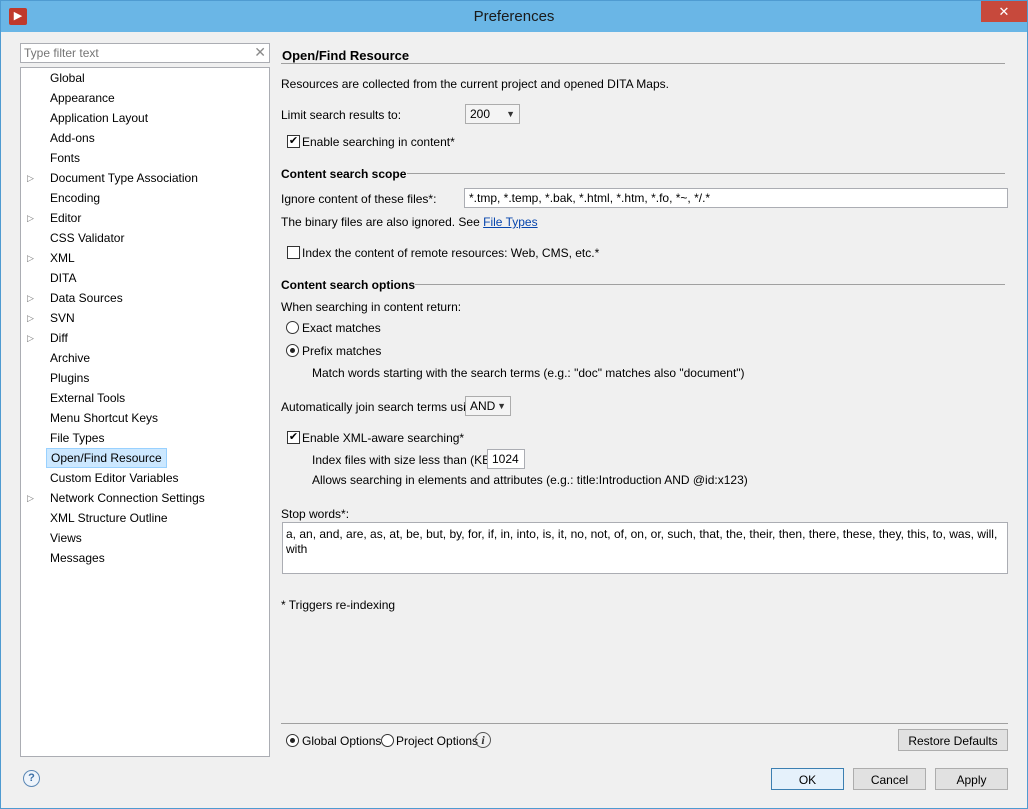 The width and height of the screenshot is (1028, 809). What do you see at coordinates (70, 378) in the screenshot?
I see `tree-item-label: Plugins` at bounding box center [70, 378].